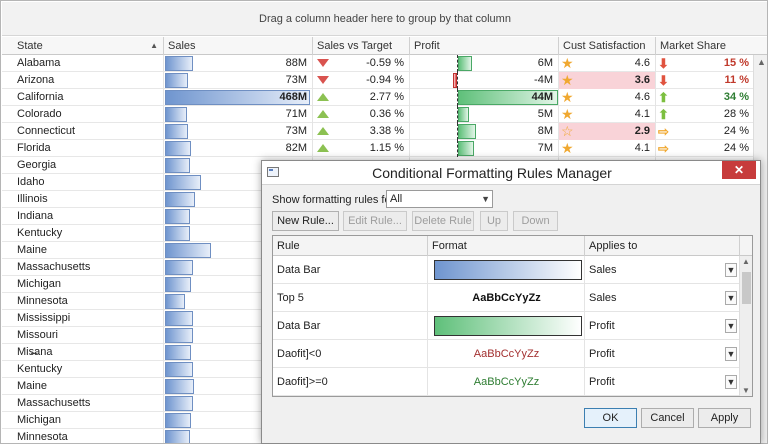  What do you see at coordinates (30, 46) in the screenshot?
I see `column-header-label: State` at bounding box center [30, 46].